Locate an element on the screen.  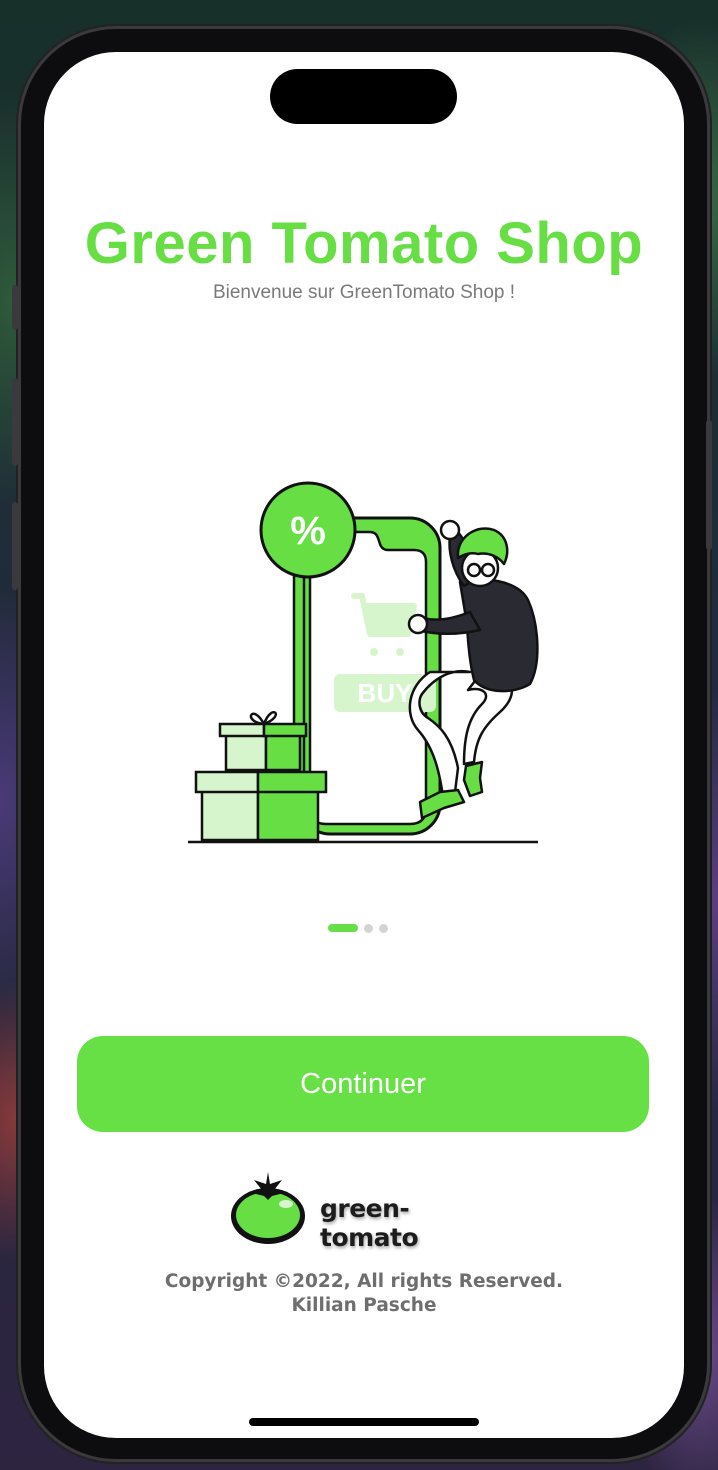
continue-button: Continuer is located at coordinates (363, 1084).